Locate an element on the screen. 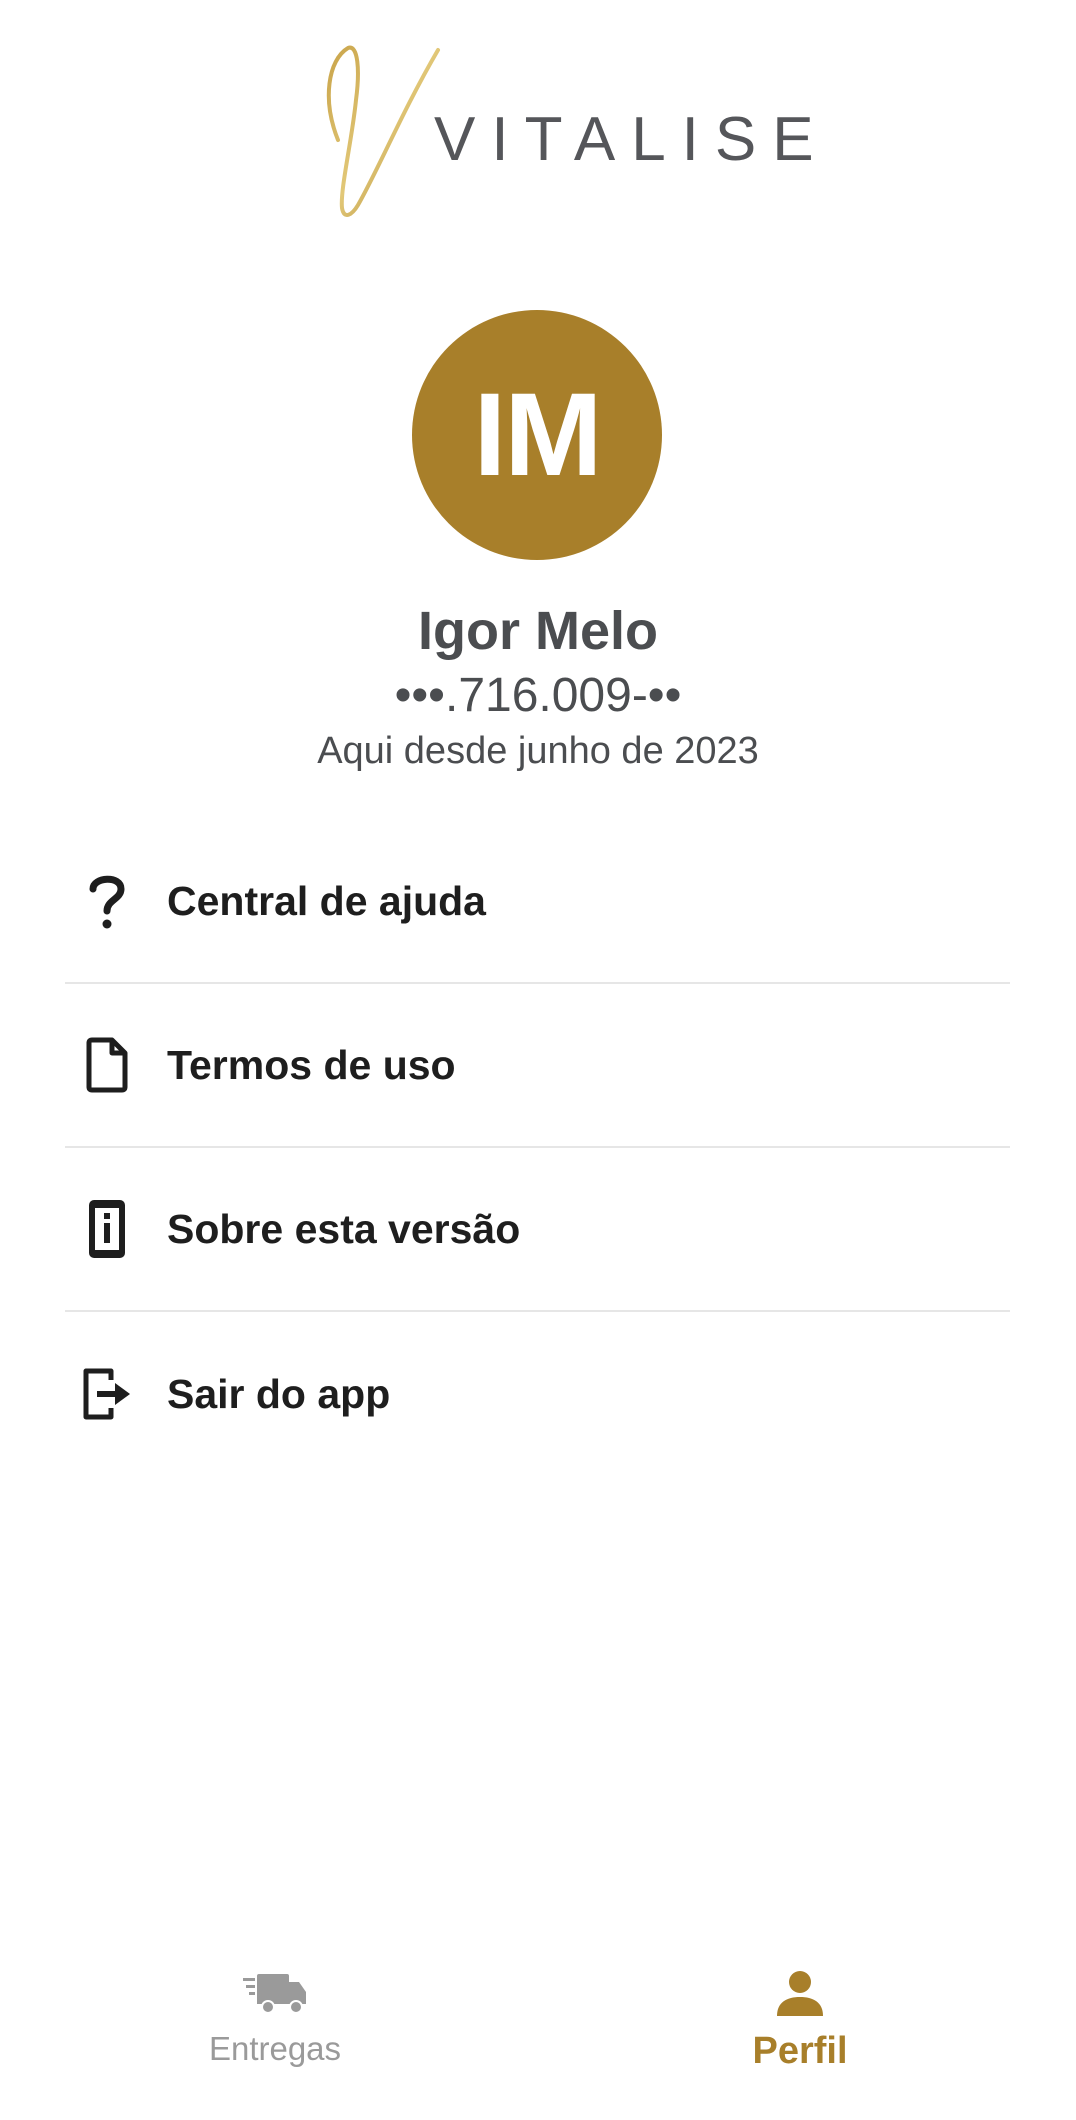 This screenshot has width=1076, height=2120. document-icon is located at coordinates (107, 1065).